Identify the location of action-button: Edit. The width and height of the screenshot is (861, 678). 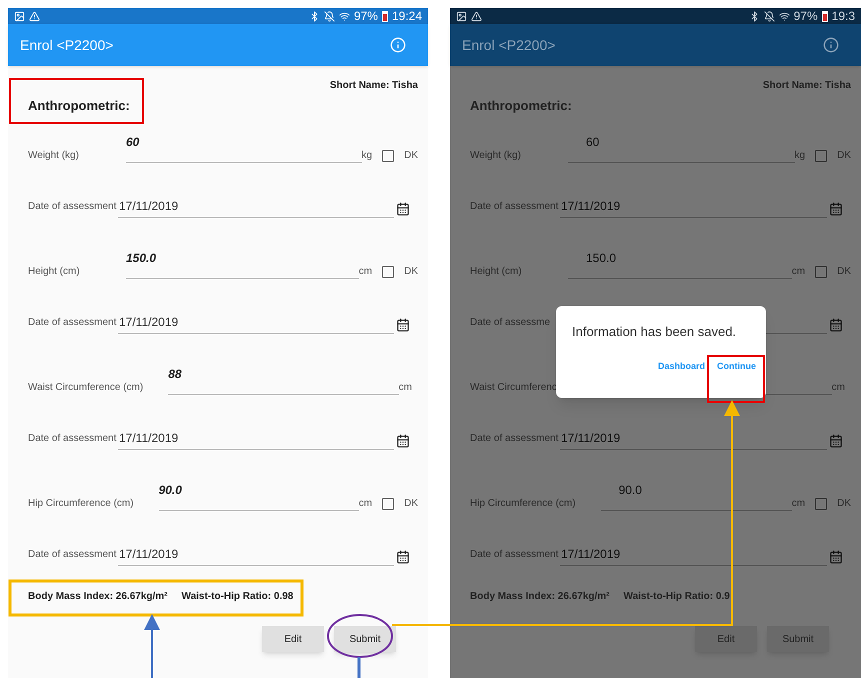
(293, 639).